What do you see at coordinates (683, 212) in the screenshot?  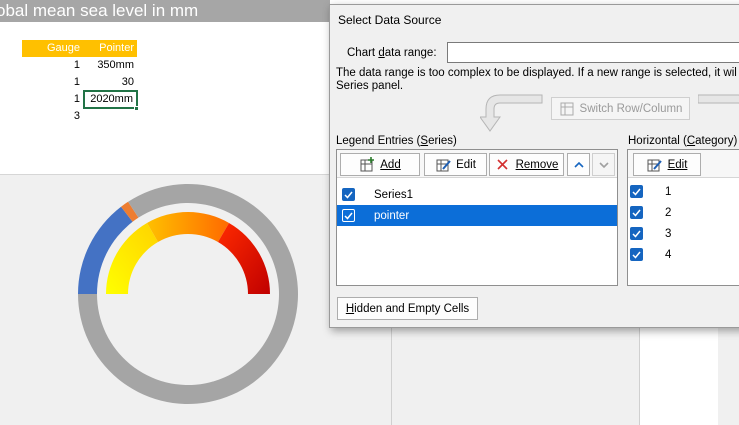 I see `category-item: 2` at bounding box center [683, 212].